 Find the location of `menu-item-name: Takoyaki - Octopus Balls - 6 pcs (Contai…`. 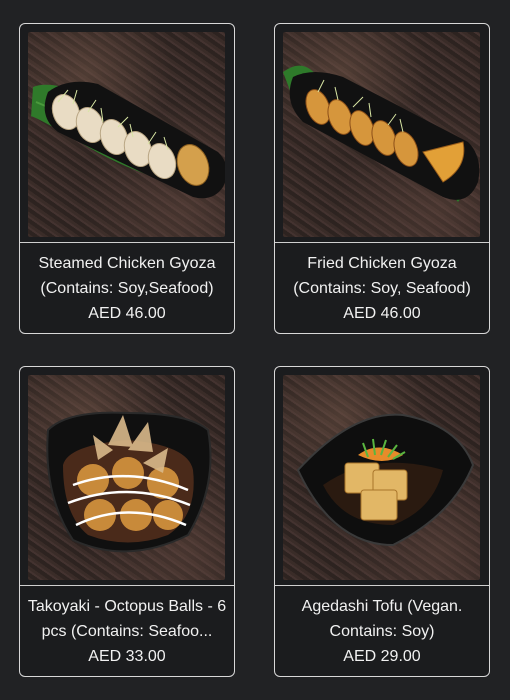

menu-item-name: Takoyaki - Octopus Balls - 6 pcs (Contai… is located at coordinates (127, 618).